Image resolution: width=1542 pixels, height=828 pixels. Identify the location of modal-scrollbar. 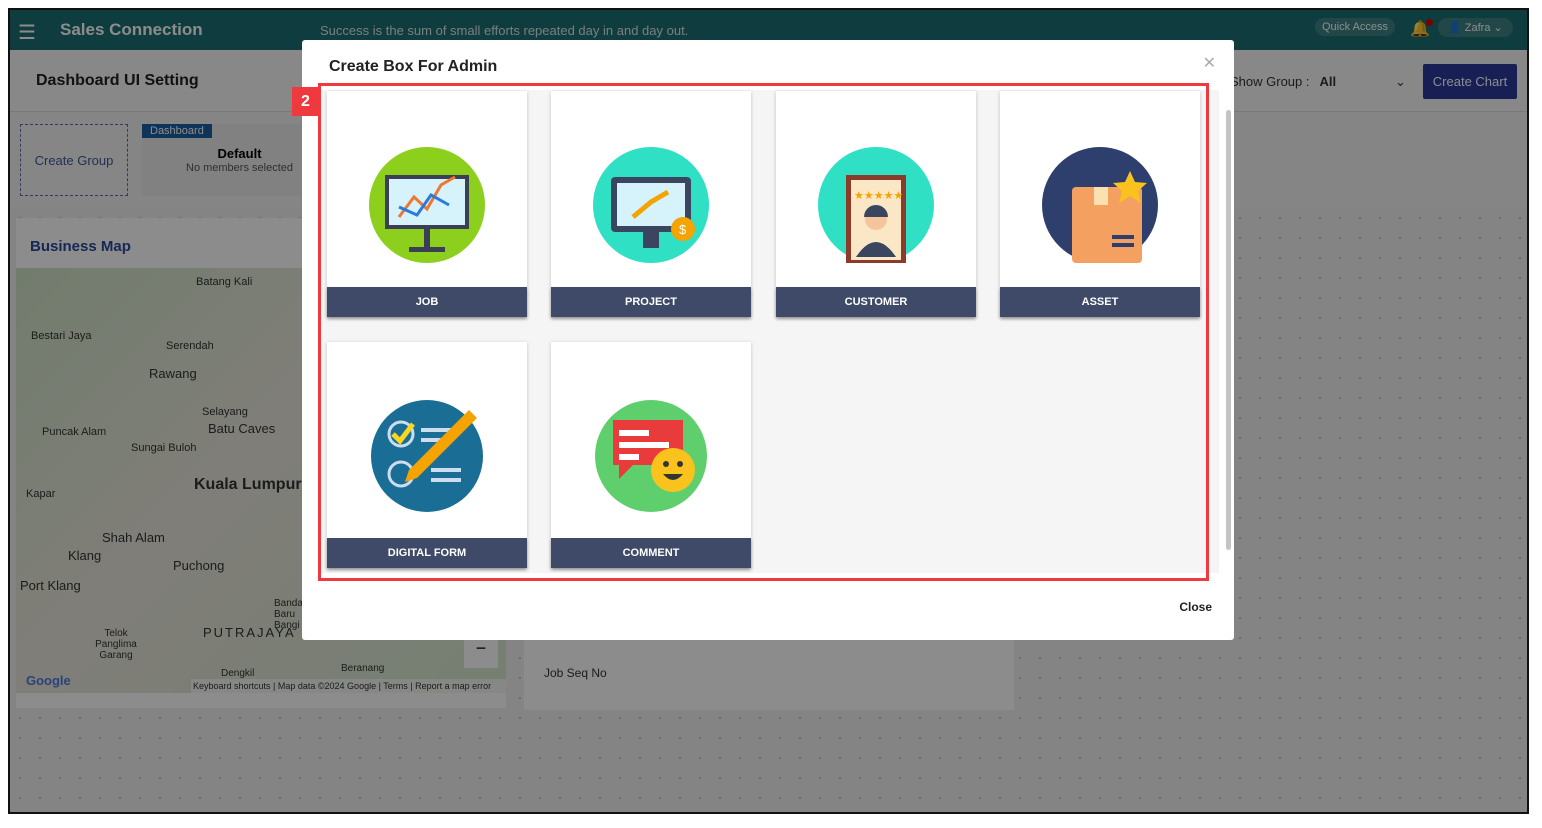
(1228, 330).